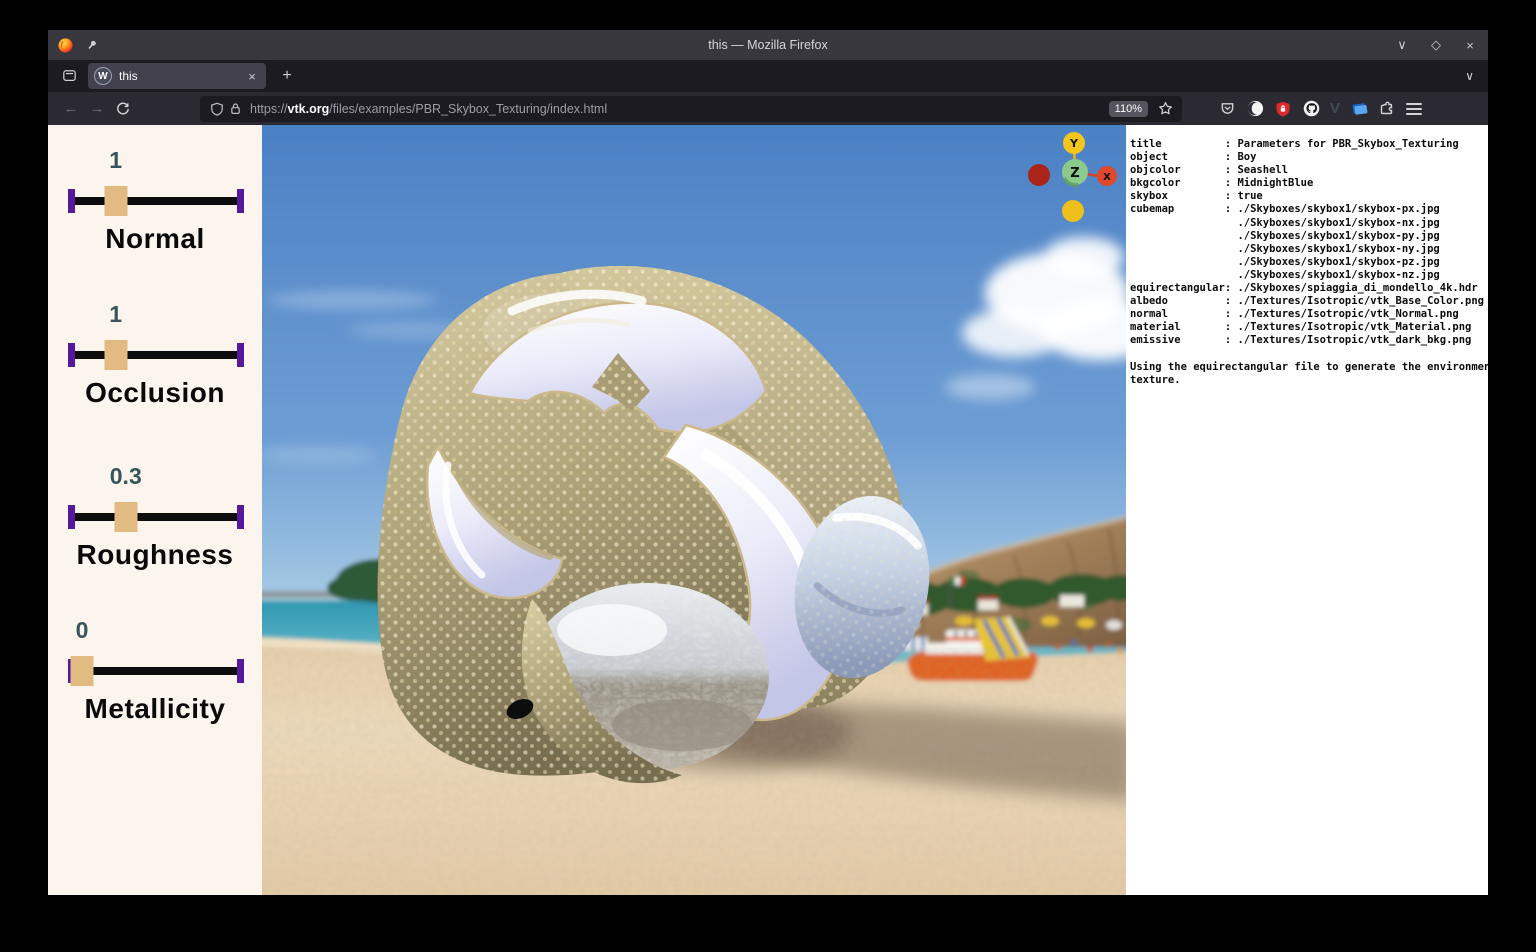  What do you see at coordinates (91, 45) in the screenshot?
I see `pin-icon` at bounding box center [91, 45].